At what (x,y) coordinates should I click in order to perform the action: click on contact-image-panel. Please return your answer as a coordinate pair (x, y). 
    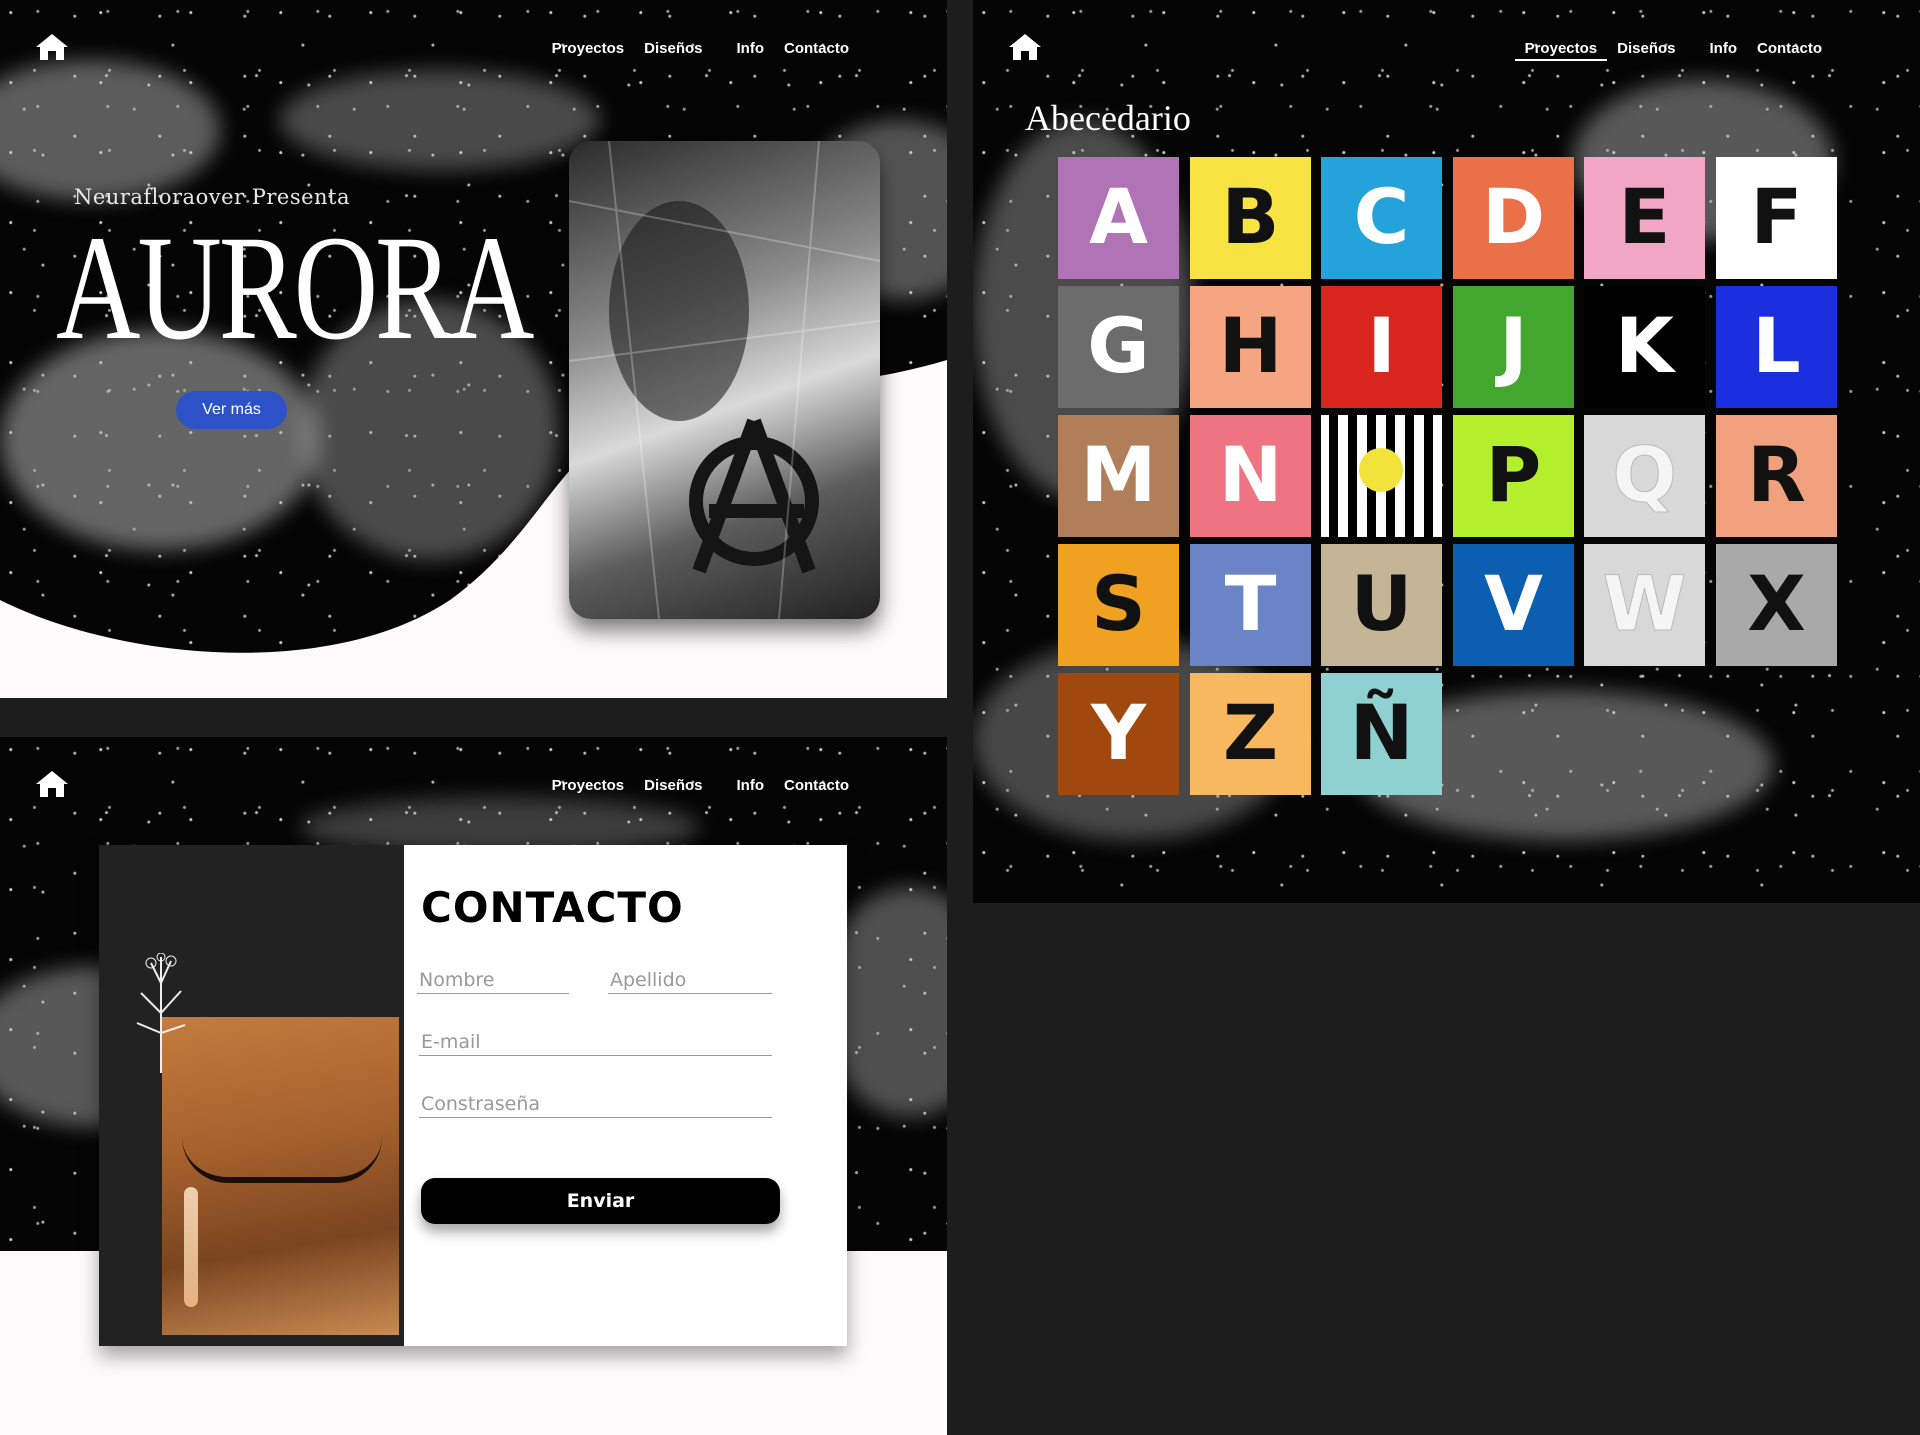
    Looking at the image, I should click on (251, 1095).